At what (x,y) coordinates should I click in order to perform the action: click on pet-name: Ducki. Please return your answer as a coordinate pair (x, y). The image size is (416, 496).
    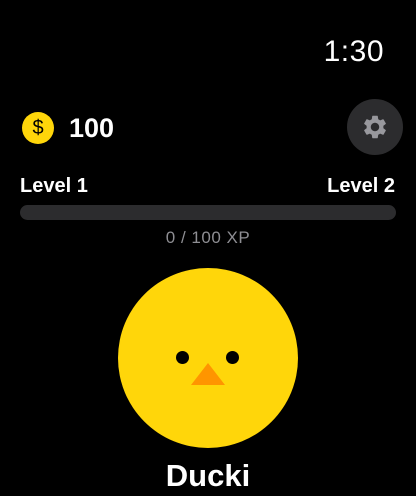
    Looking at the image, I should click on (208, 475).